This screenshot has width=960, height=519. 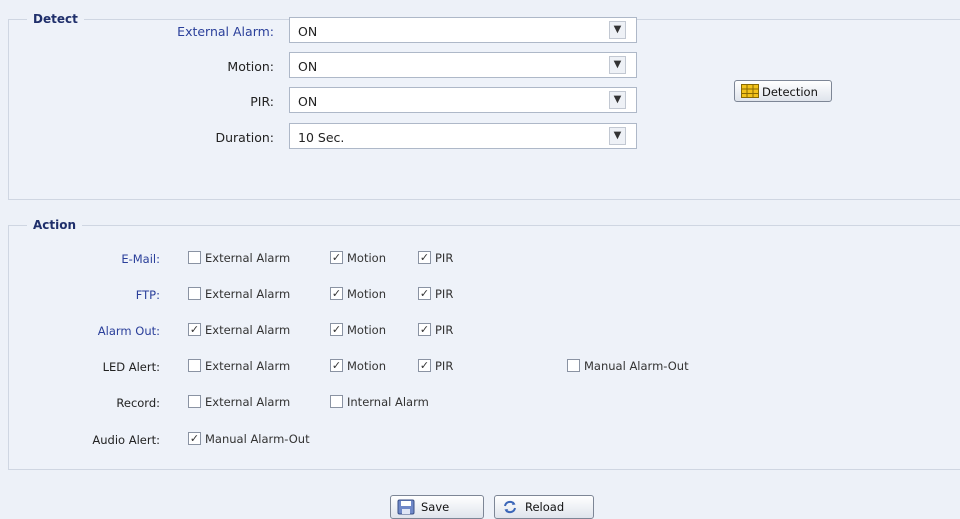 I want to click on reload-button-label: Reload, so click(x=545, y=507).